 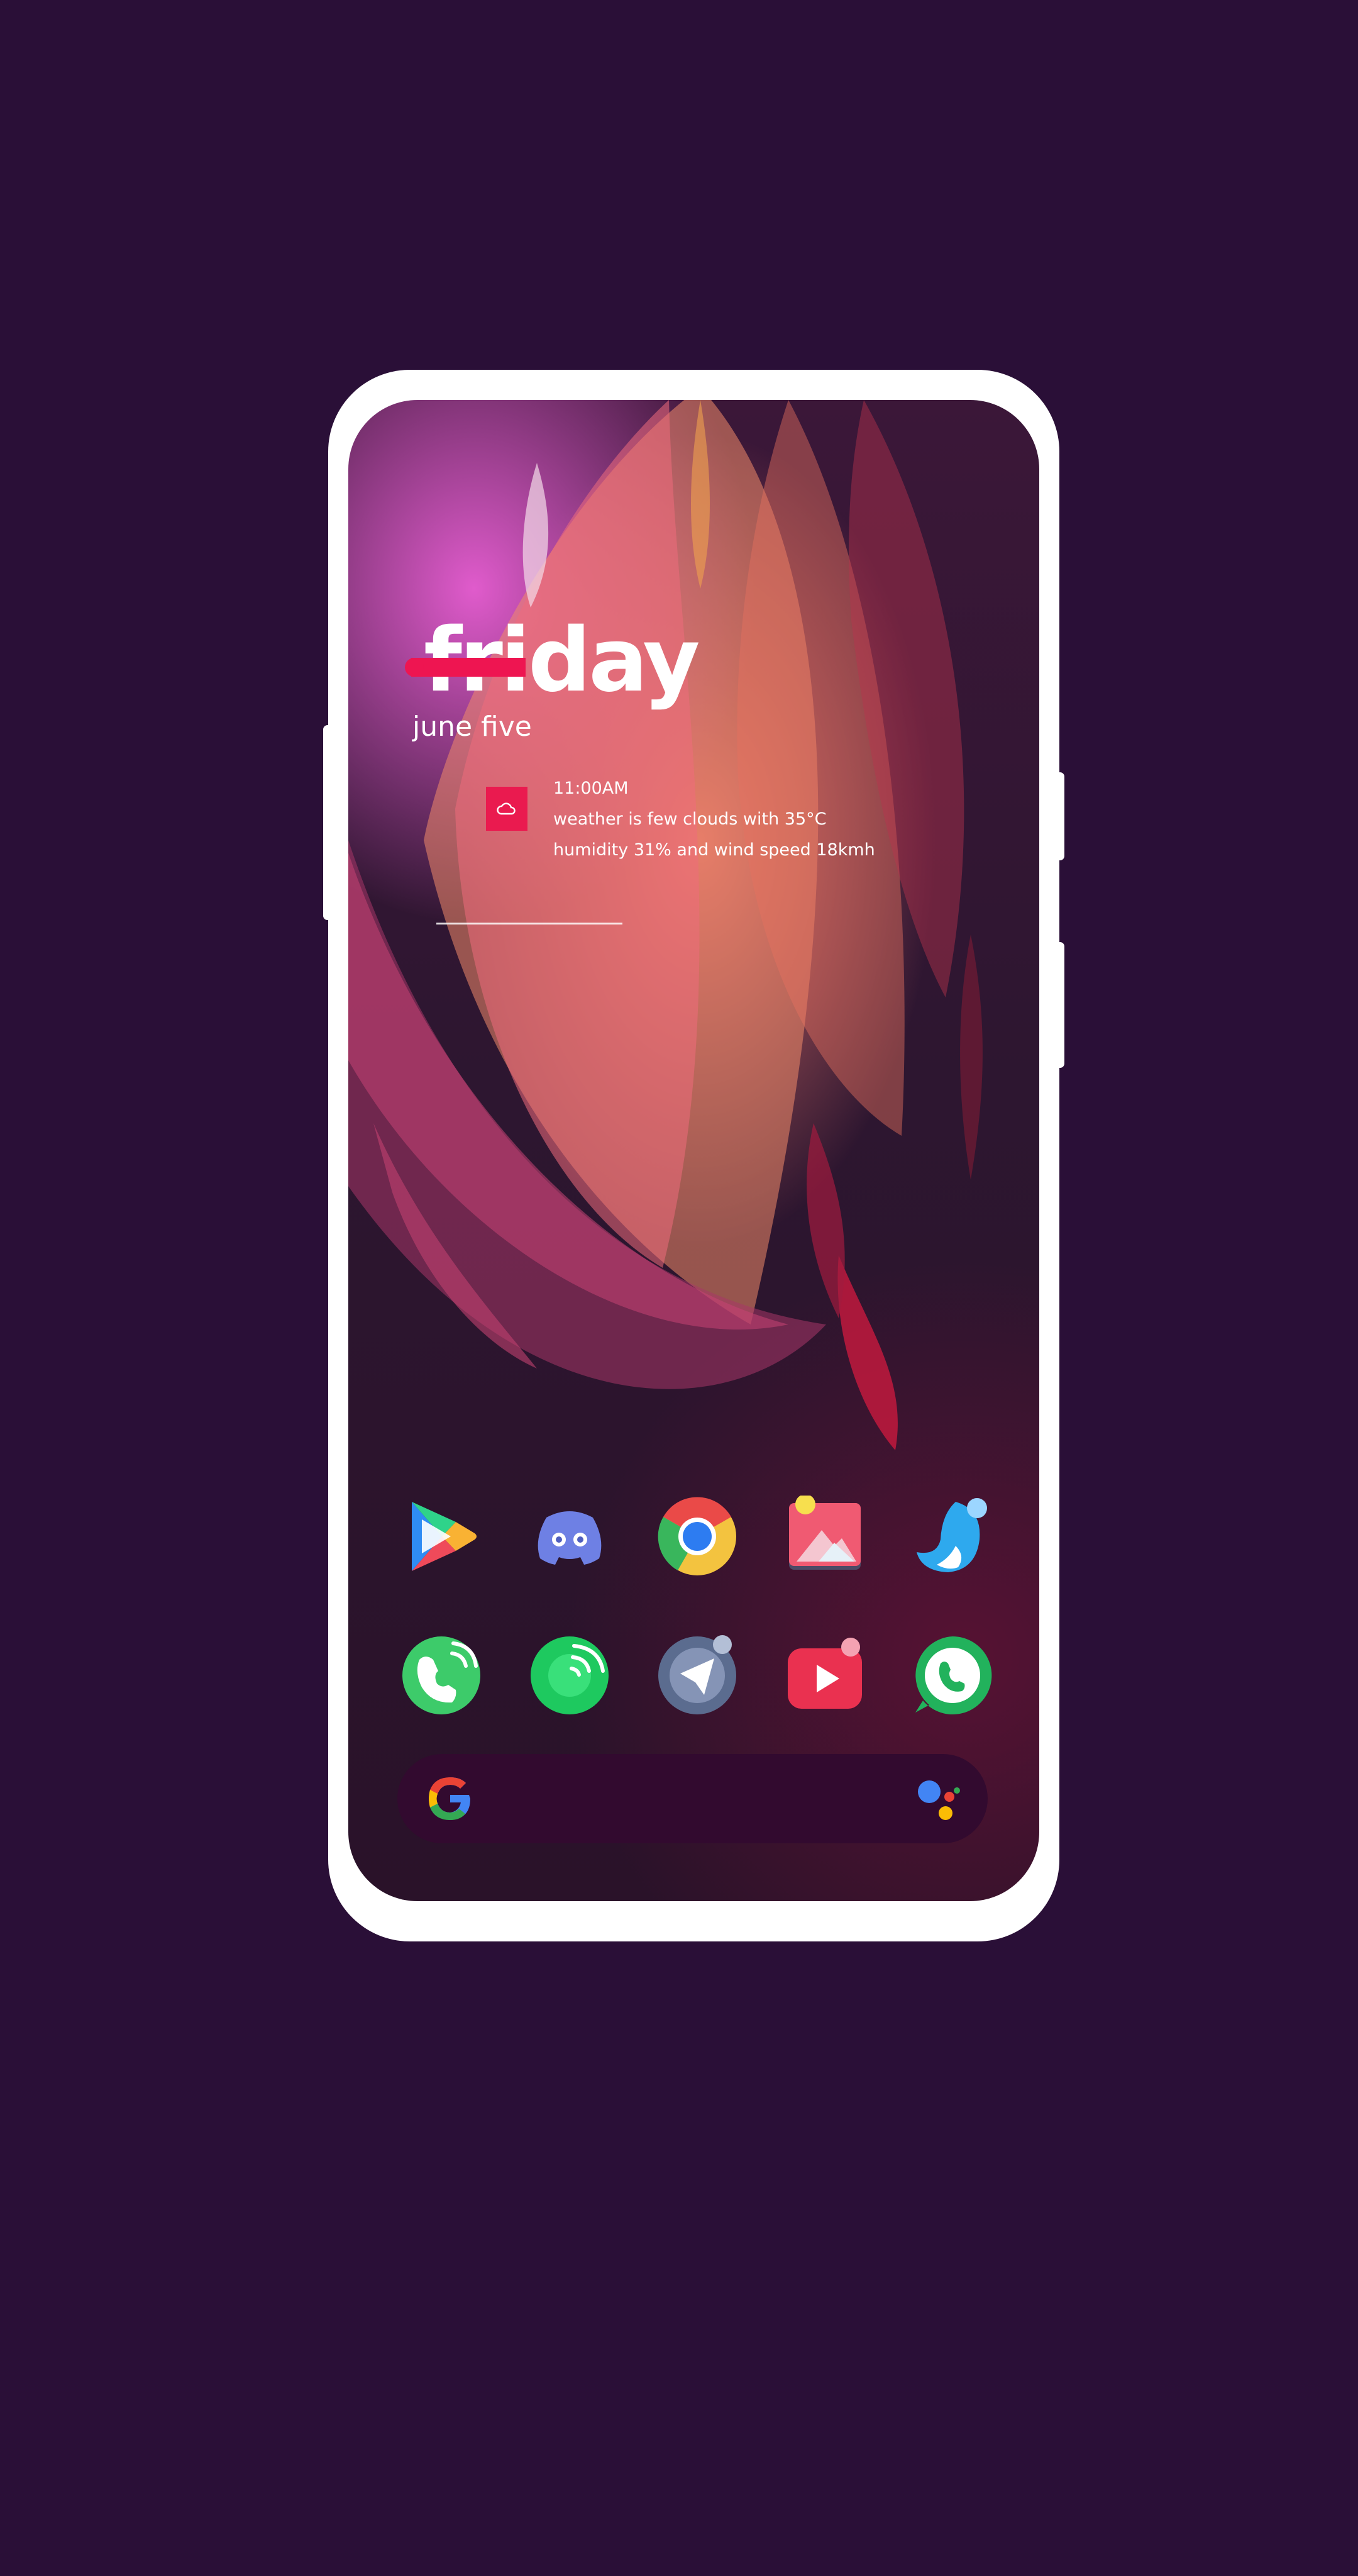 I want to click on twitter-icon, so click(x=952, y=1536).